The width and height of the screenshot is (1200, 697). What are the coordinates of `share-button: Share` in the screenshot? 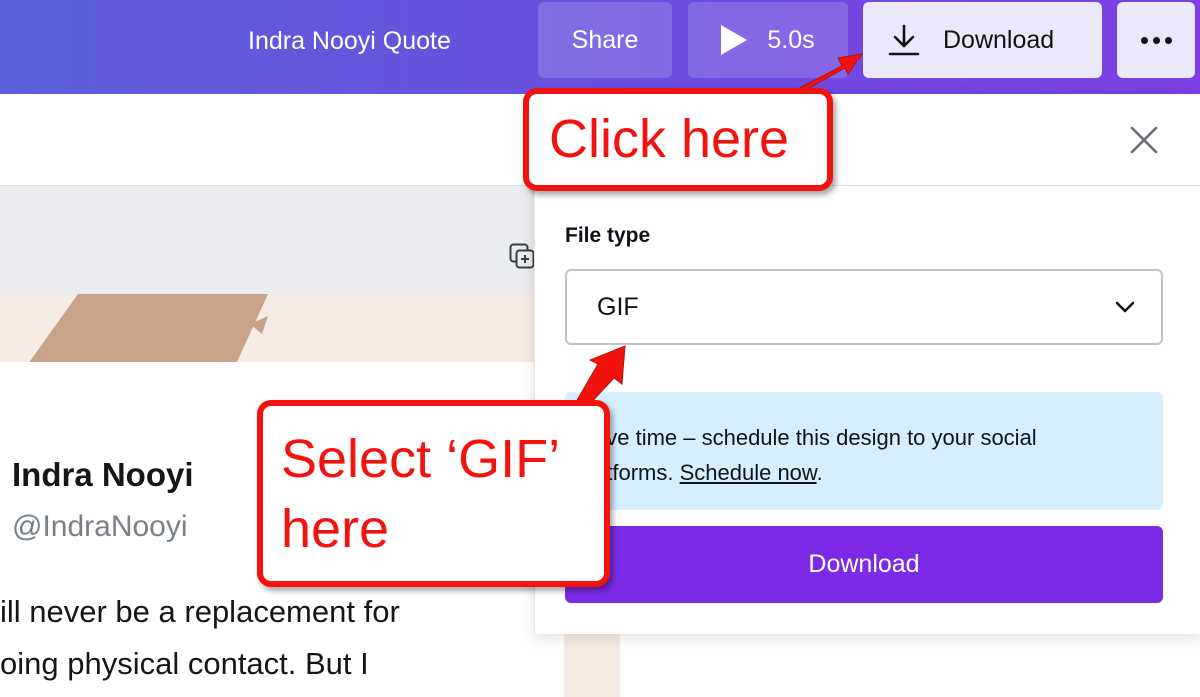 It's located at (605, 40).